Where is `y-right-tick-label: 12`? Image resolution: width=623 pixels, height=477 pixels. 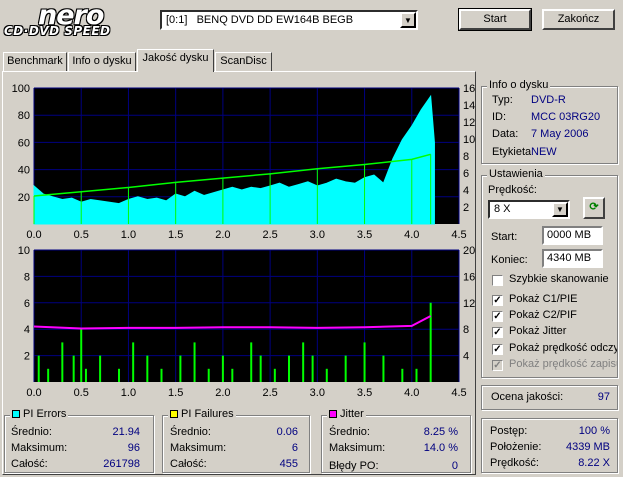 y-right-tick-label: 12 is located at coordinates (469, 304).